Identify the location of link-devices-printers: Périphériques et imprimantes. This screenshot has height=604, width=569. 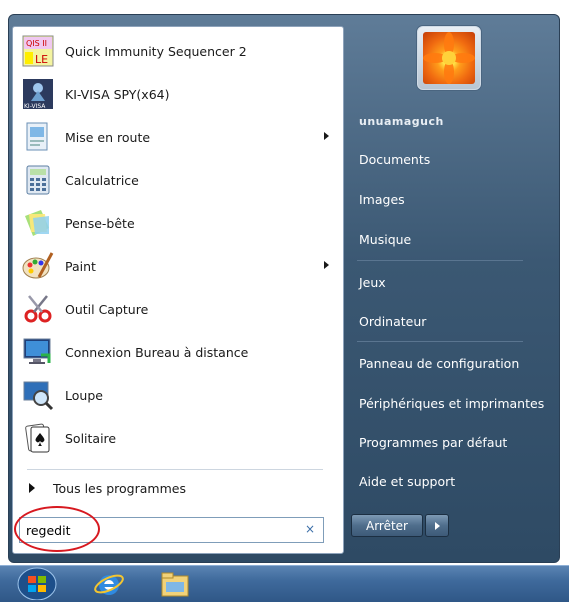
(451, 403).